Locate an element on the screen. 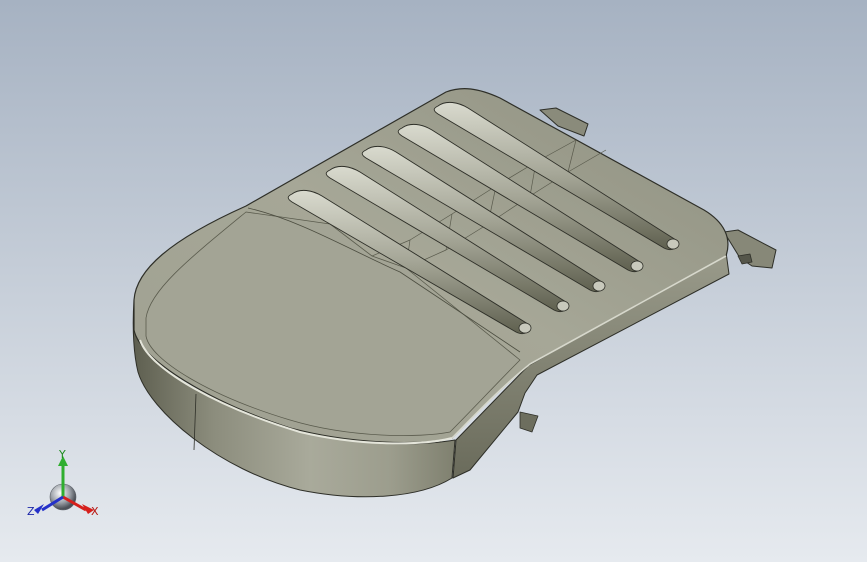 This screenshot has height=562, width=867. rib-5-end is located at coordinates (673, 244).